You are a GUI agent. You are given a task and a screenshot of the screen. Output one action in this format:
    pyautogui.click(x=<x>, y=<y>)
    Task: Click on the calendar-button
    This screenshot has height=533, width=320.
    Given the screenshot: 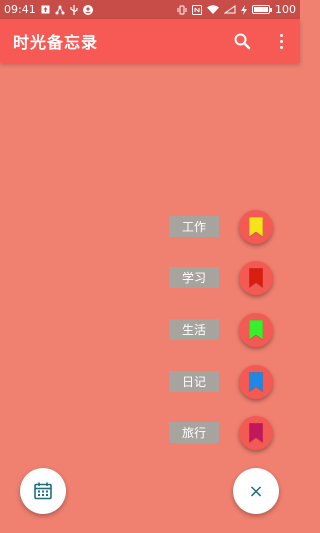 What is the action you would take?
    pyautogui.click(x=43, y=491)
    